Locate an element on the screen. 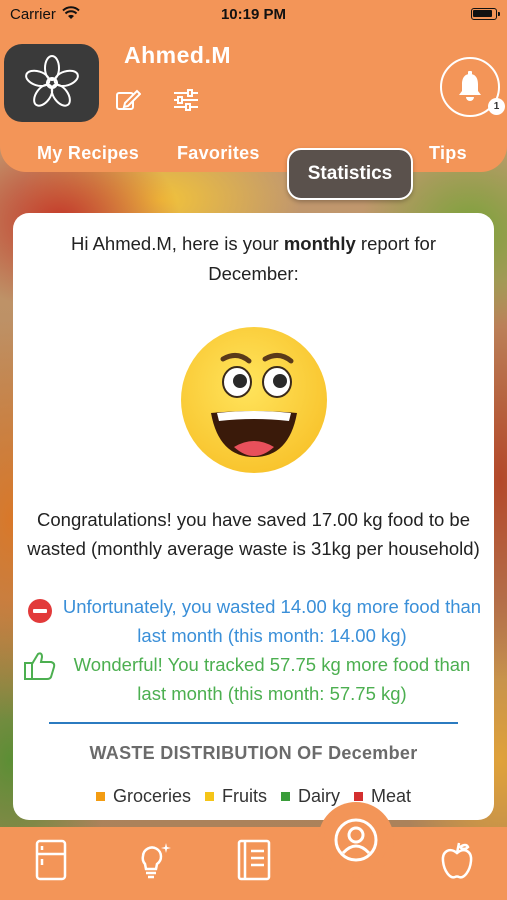 This screenshot has height=900, width=507. legend-swatch-fruits is located at coordinates (209, 796).